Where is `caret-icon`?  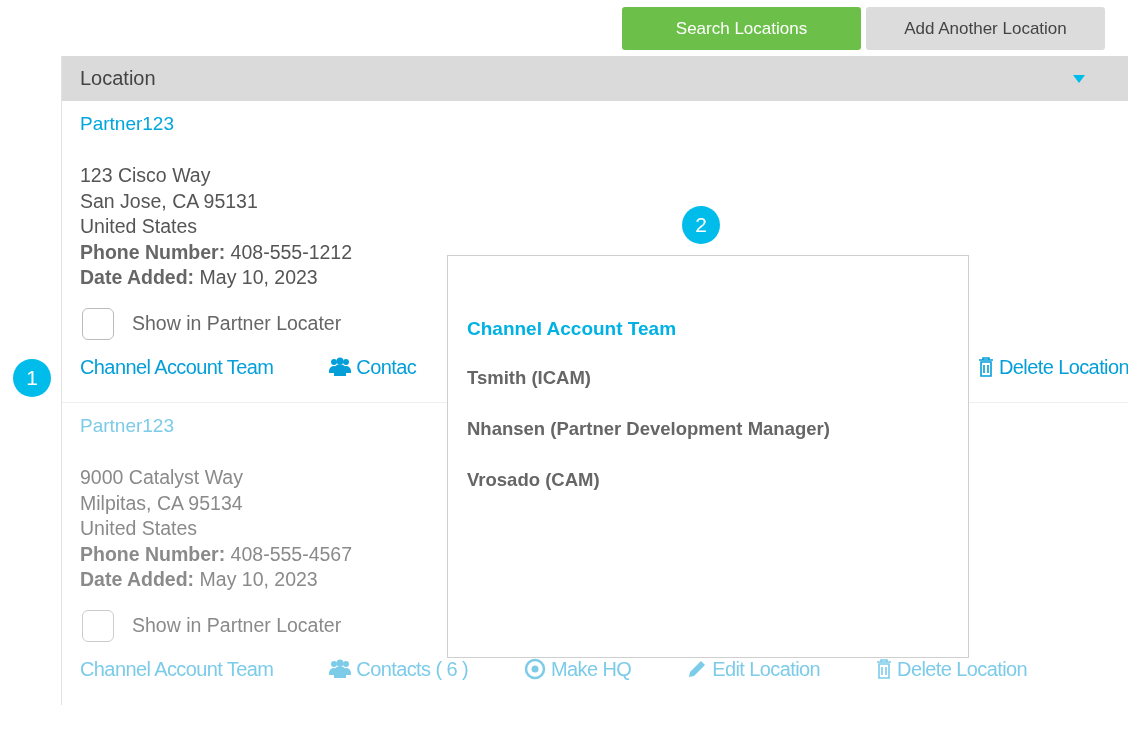
caret-icon is located at coordinates (1079, 78).